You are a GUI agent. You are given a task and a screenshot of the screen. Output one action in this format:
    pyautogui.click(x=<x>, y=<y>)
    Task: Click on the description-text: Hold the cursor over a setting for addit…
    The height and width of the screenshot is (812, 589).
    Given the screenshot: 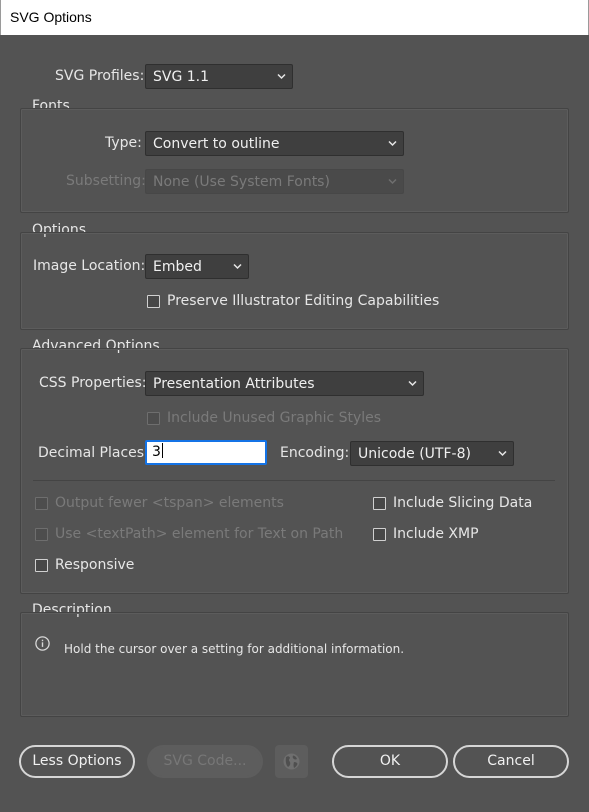 What is the action you would take?
    pyautogui.click(x=234, y=649)
    